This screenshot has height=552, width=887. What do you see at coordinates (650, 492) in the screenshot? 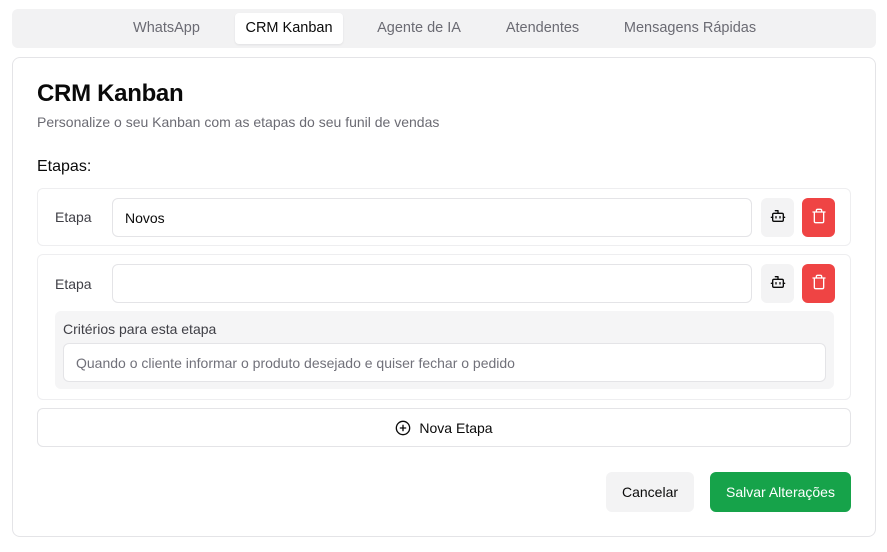
I see `cancel-button: Cancelar` at bounding box center [650, 492].